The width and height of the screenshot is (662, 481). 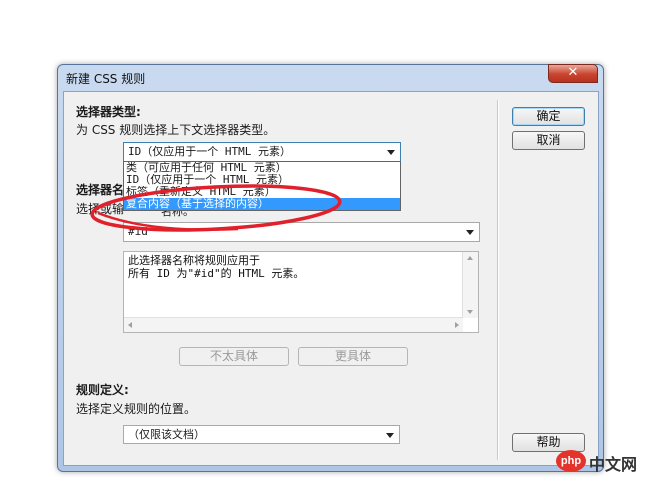 I want to click on scroll-right-icon, so click(x=457, y=325).